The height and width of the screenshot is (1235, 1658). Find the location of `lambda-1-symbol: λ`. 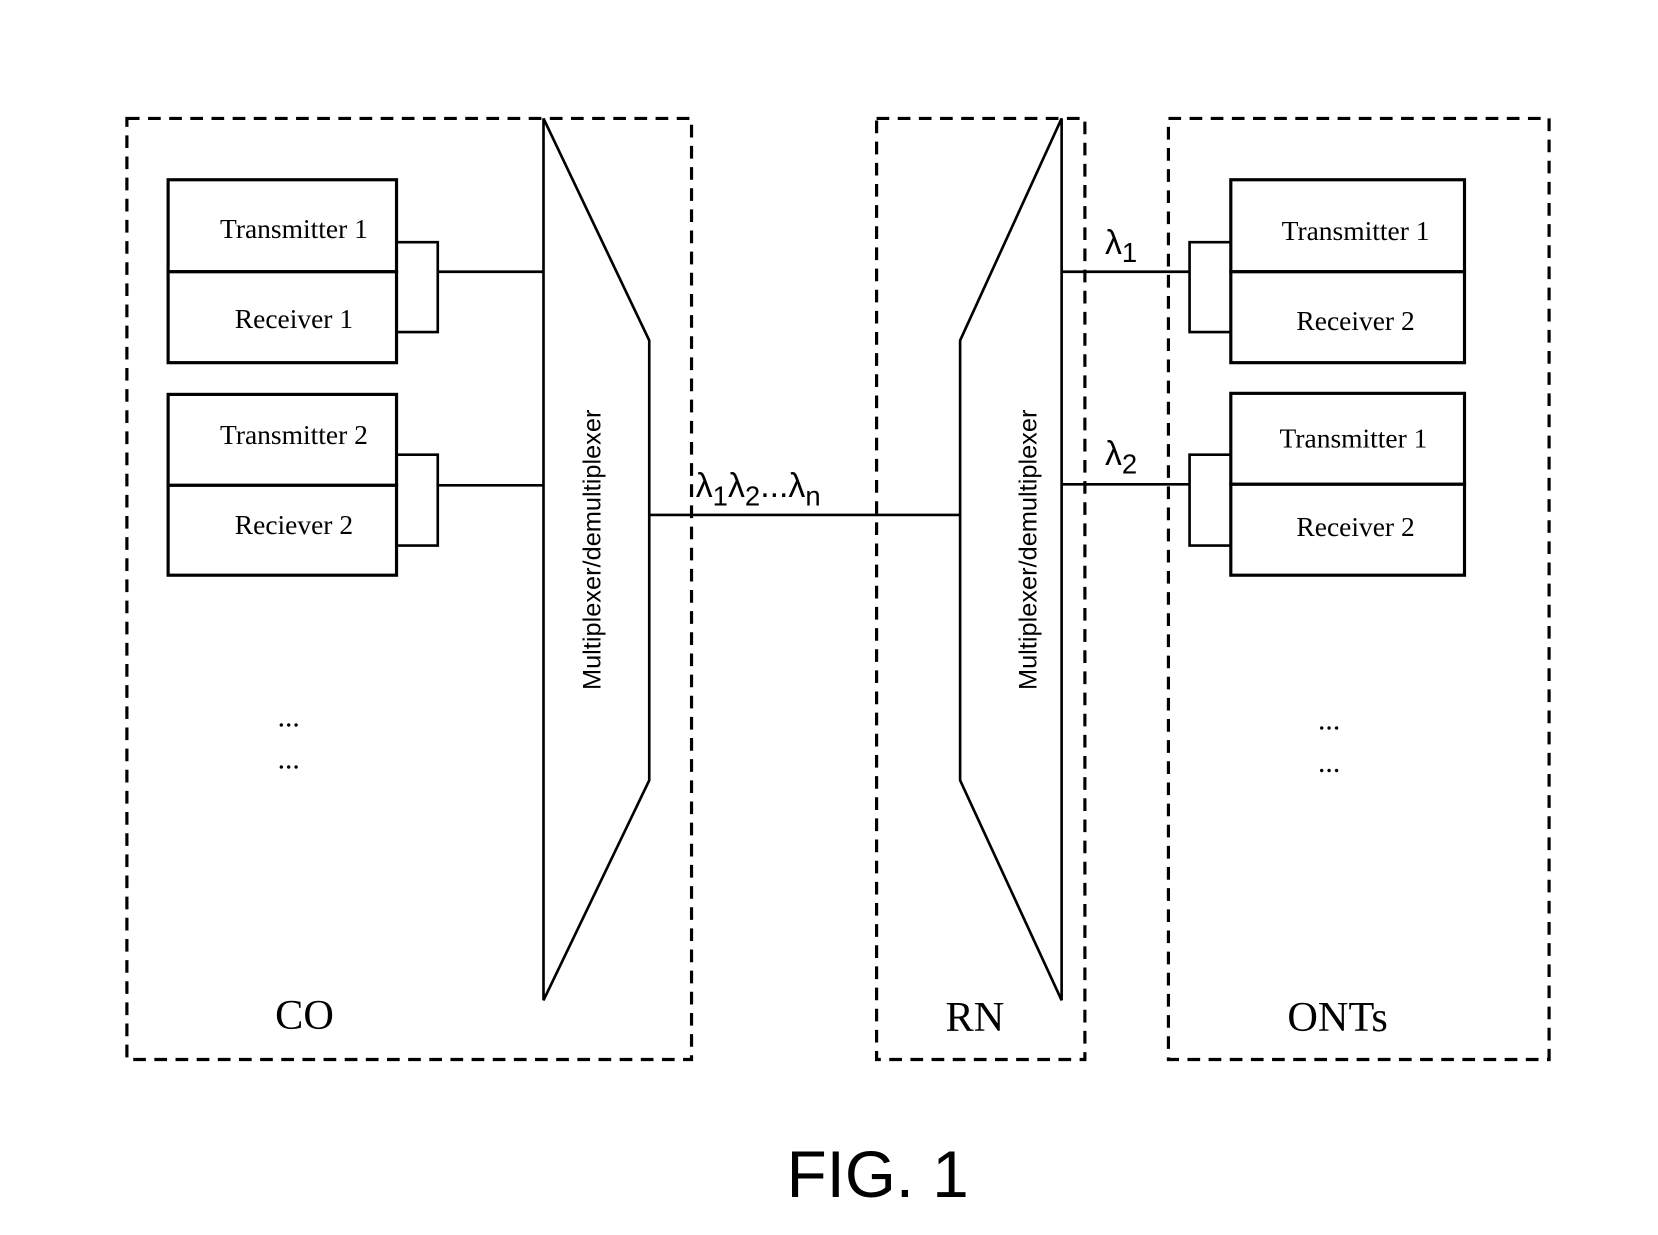

lambda-1-symbol: λ is located at coordinates (704, 486).